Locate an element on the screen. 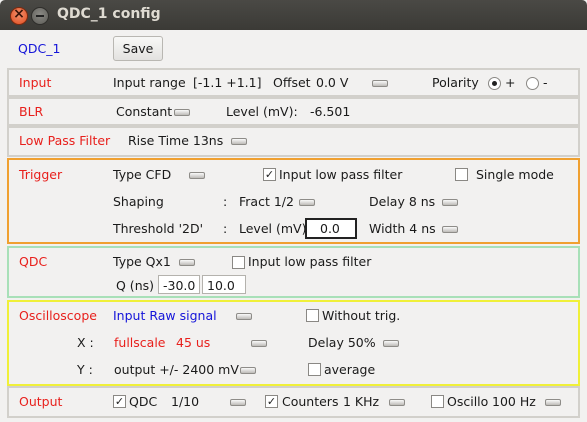  qdc-label: QDC is located at coordinates (33, 261).